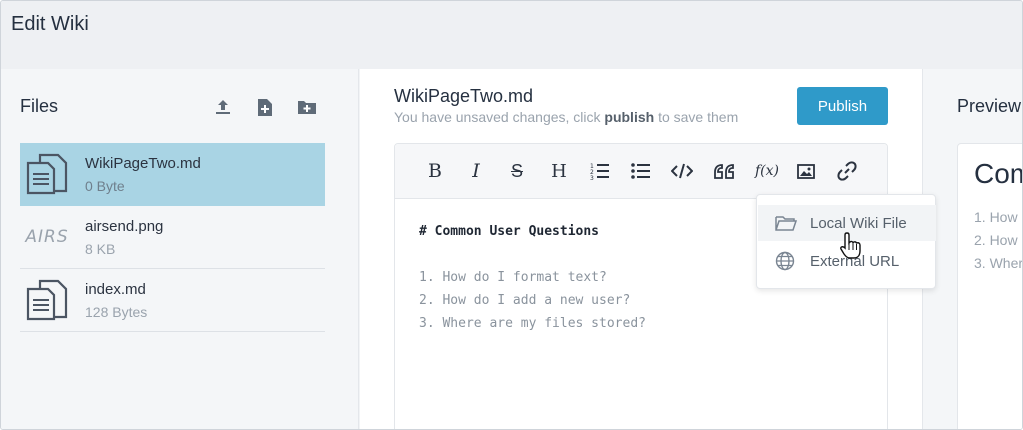 The image size is (1023, 430). What do you see at coordinates (525, 300) in the screenshot?
I see `content-line: 2. How do I add a new user?` at bounding box center [525, 300].